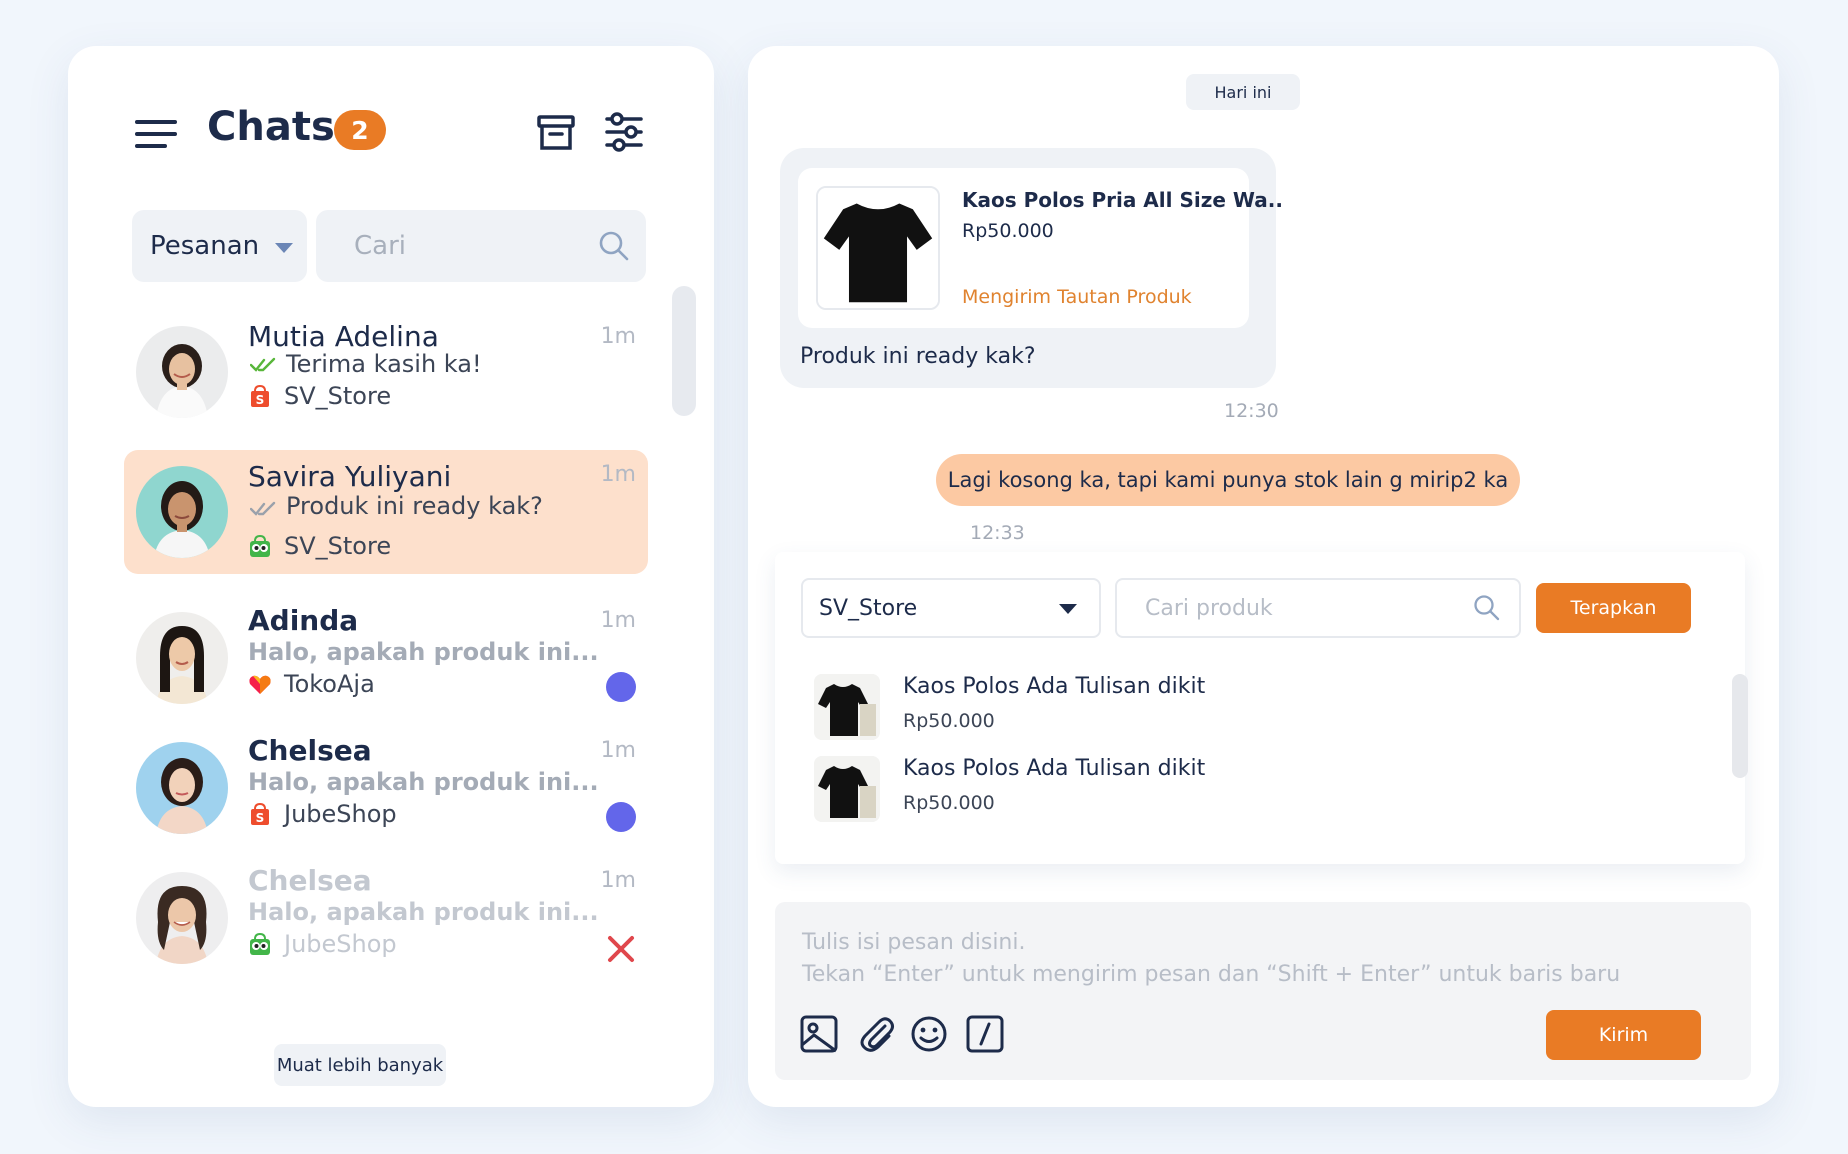  I want to click on chat-list-scrollbar, so click(684, 351).